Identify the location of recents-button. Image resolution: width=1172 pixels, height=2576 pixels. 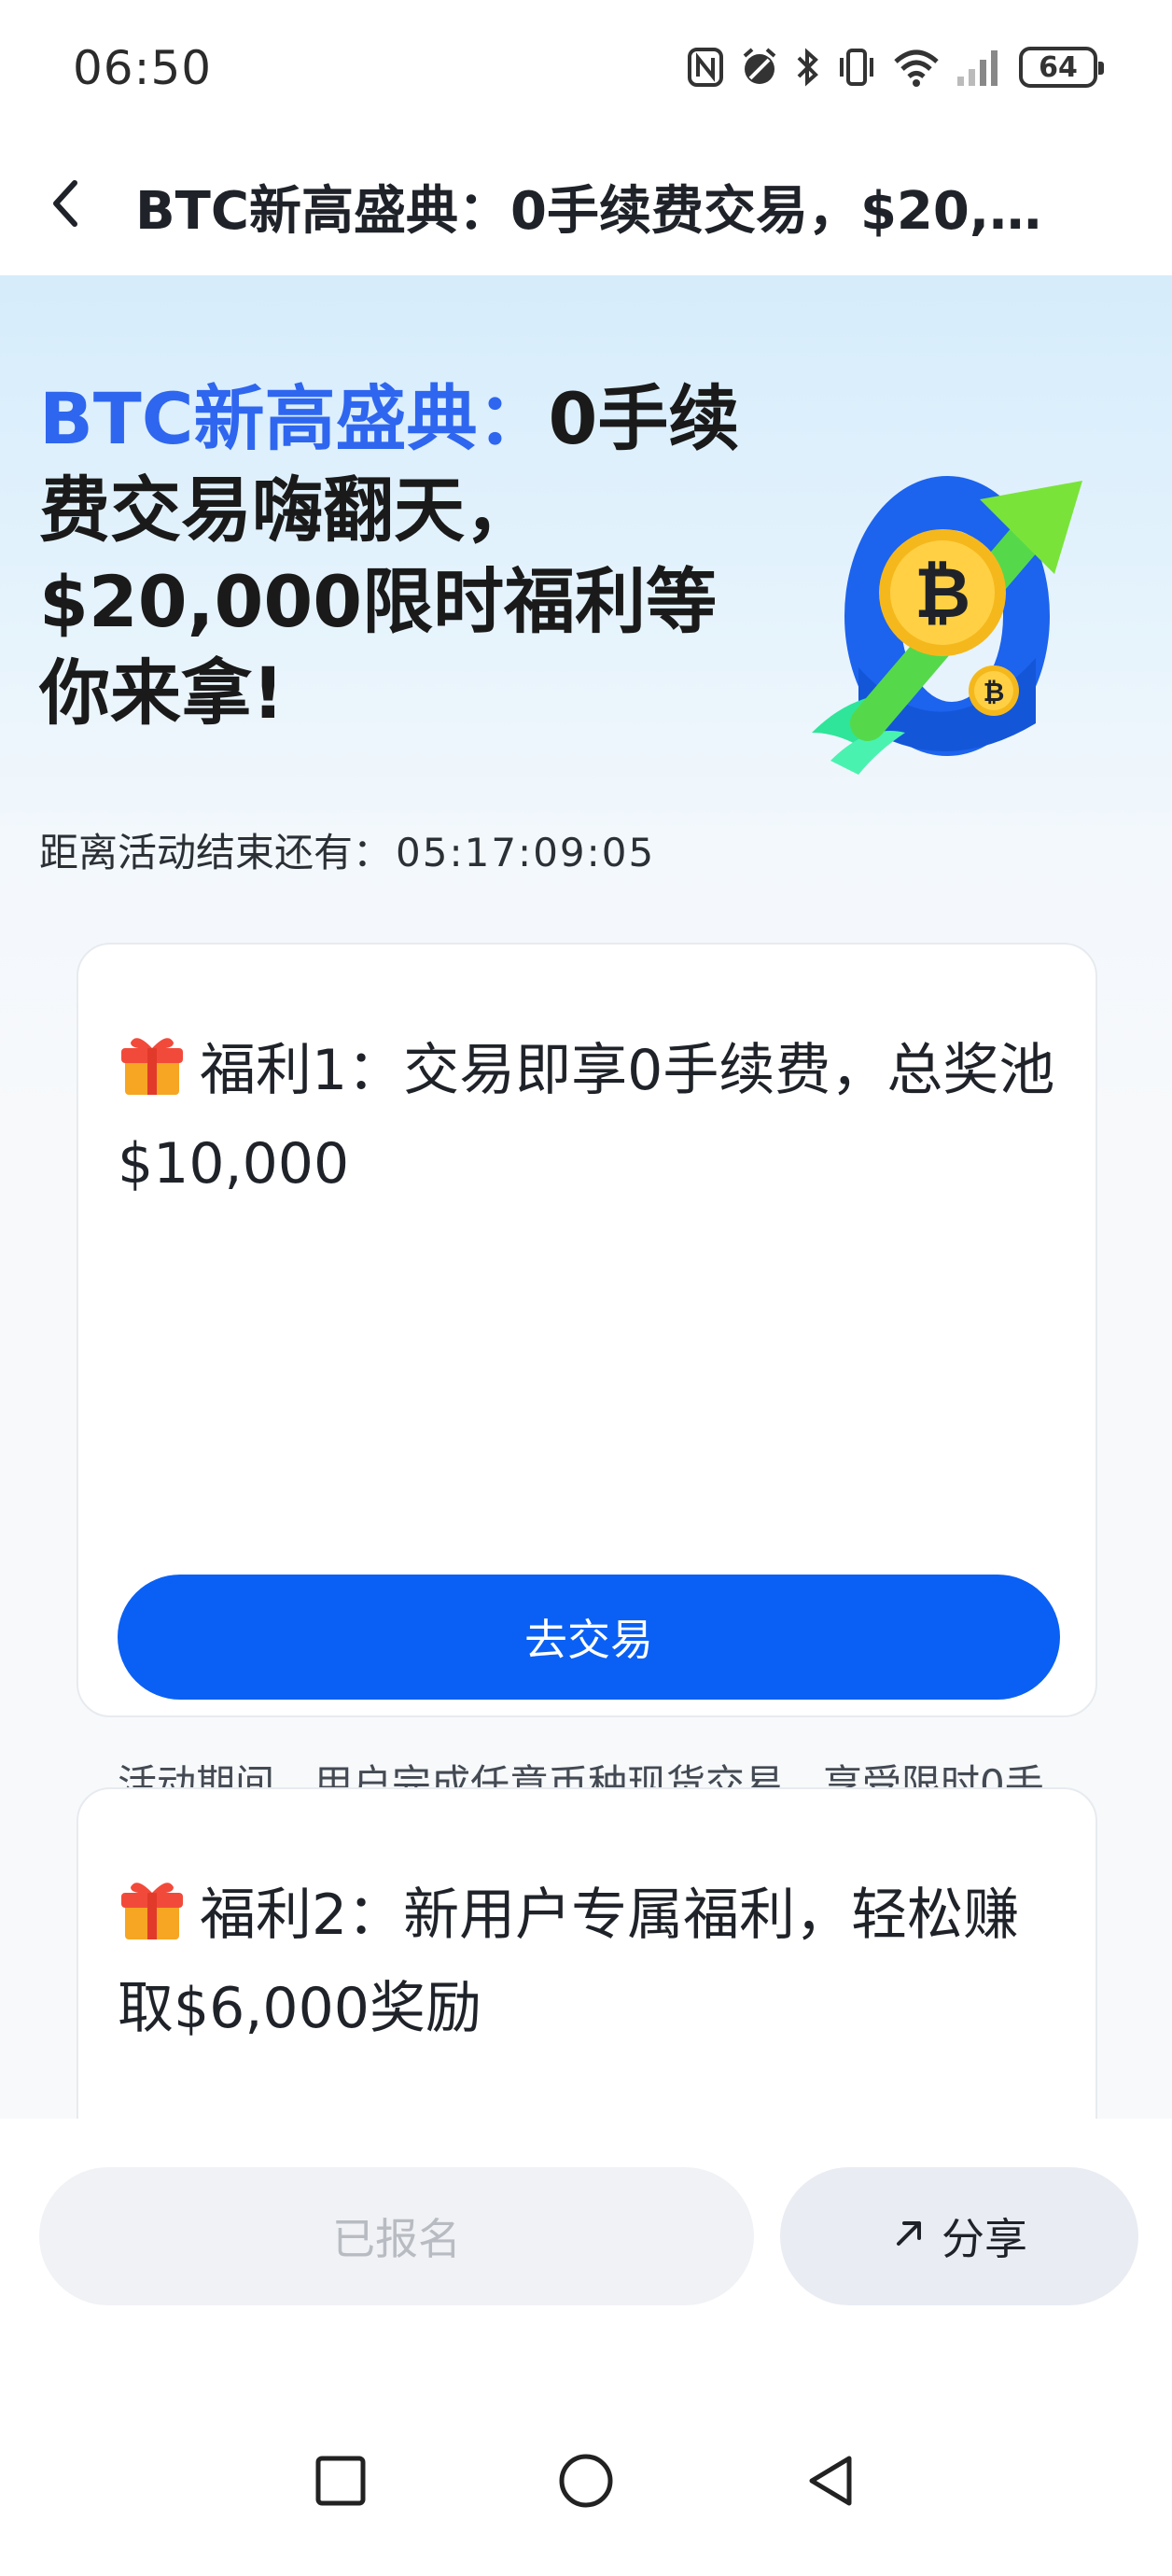
(341, 2483).